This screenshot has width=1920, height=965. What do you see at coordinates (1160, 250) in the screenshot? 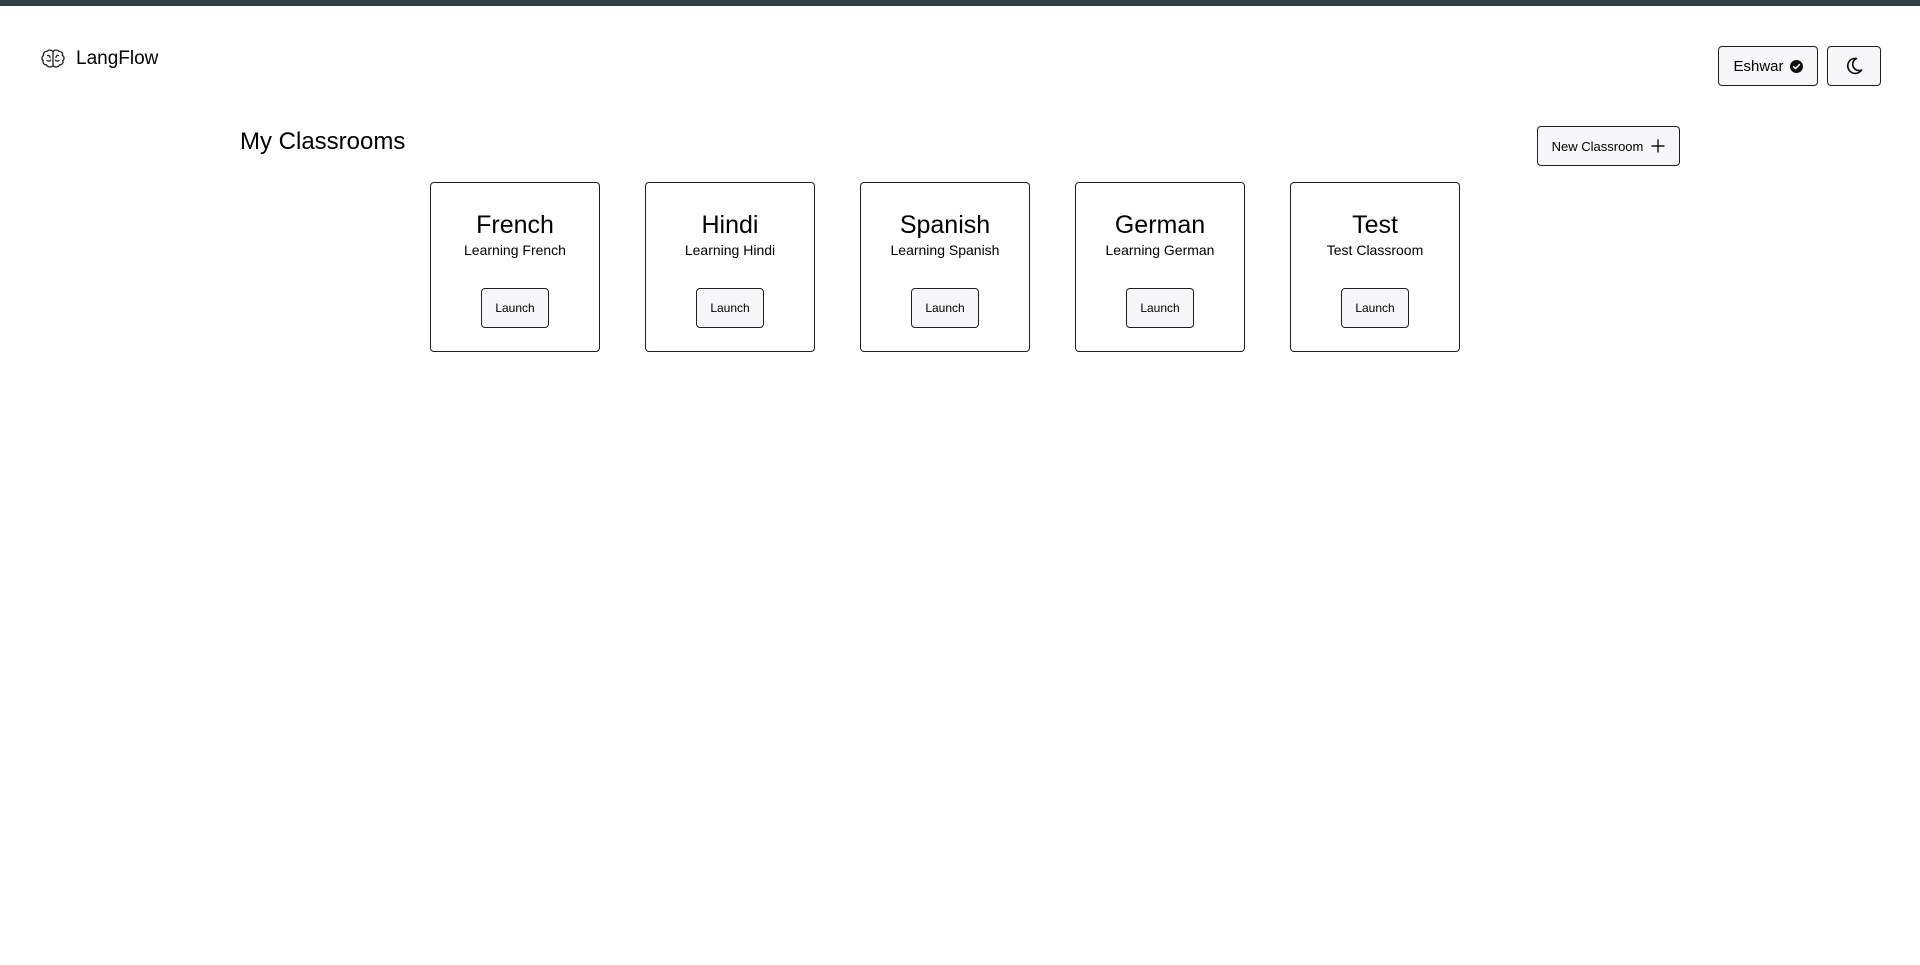
I see `classroom-description: Learning German` at bounding box center [1160, 250].